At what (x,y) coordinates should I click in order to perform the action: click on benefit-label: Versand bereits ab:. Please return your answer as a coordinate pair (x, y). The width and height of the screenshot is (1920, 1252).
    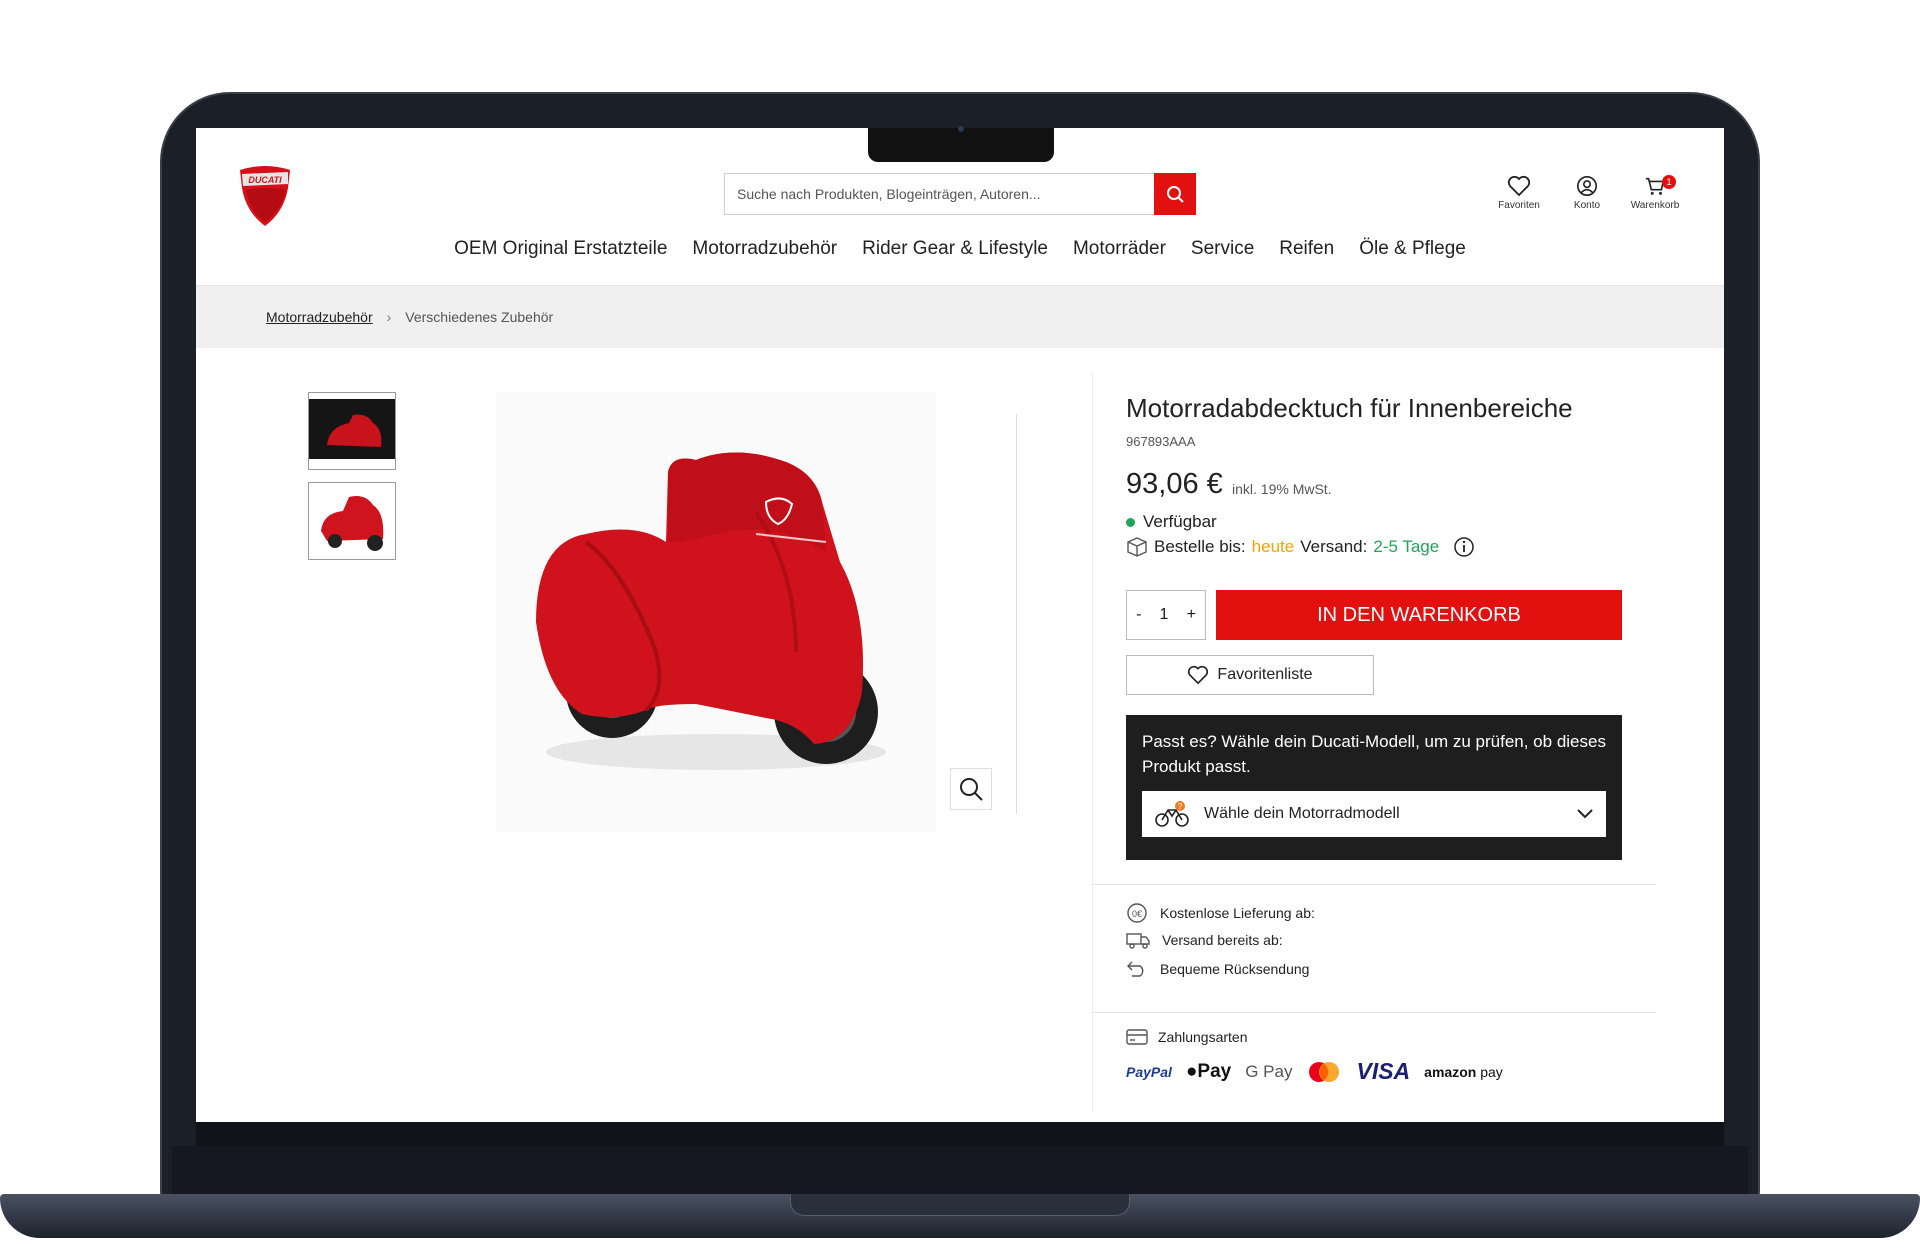
    Looking at the image, I should click on (1222, 940).